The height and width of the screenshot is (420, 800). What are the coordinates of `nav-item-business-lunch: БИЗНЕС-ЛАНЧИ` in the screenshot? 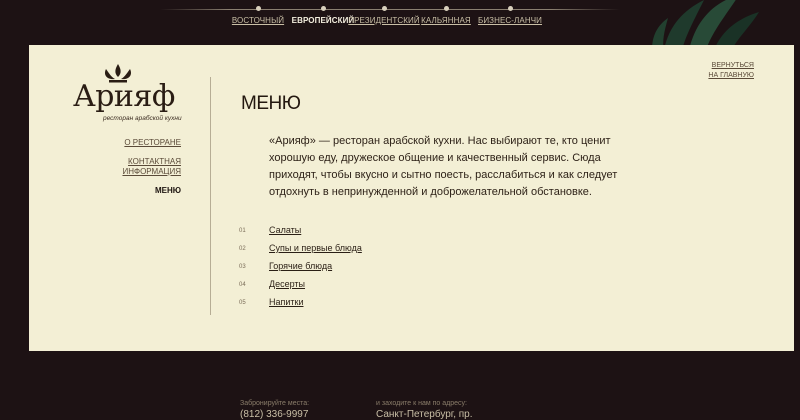 It's located at (510, 15).